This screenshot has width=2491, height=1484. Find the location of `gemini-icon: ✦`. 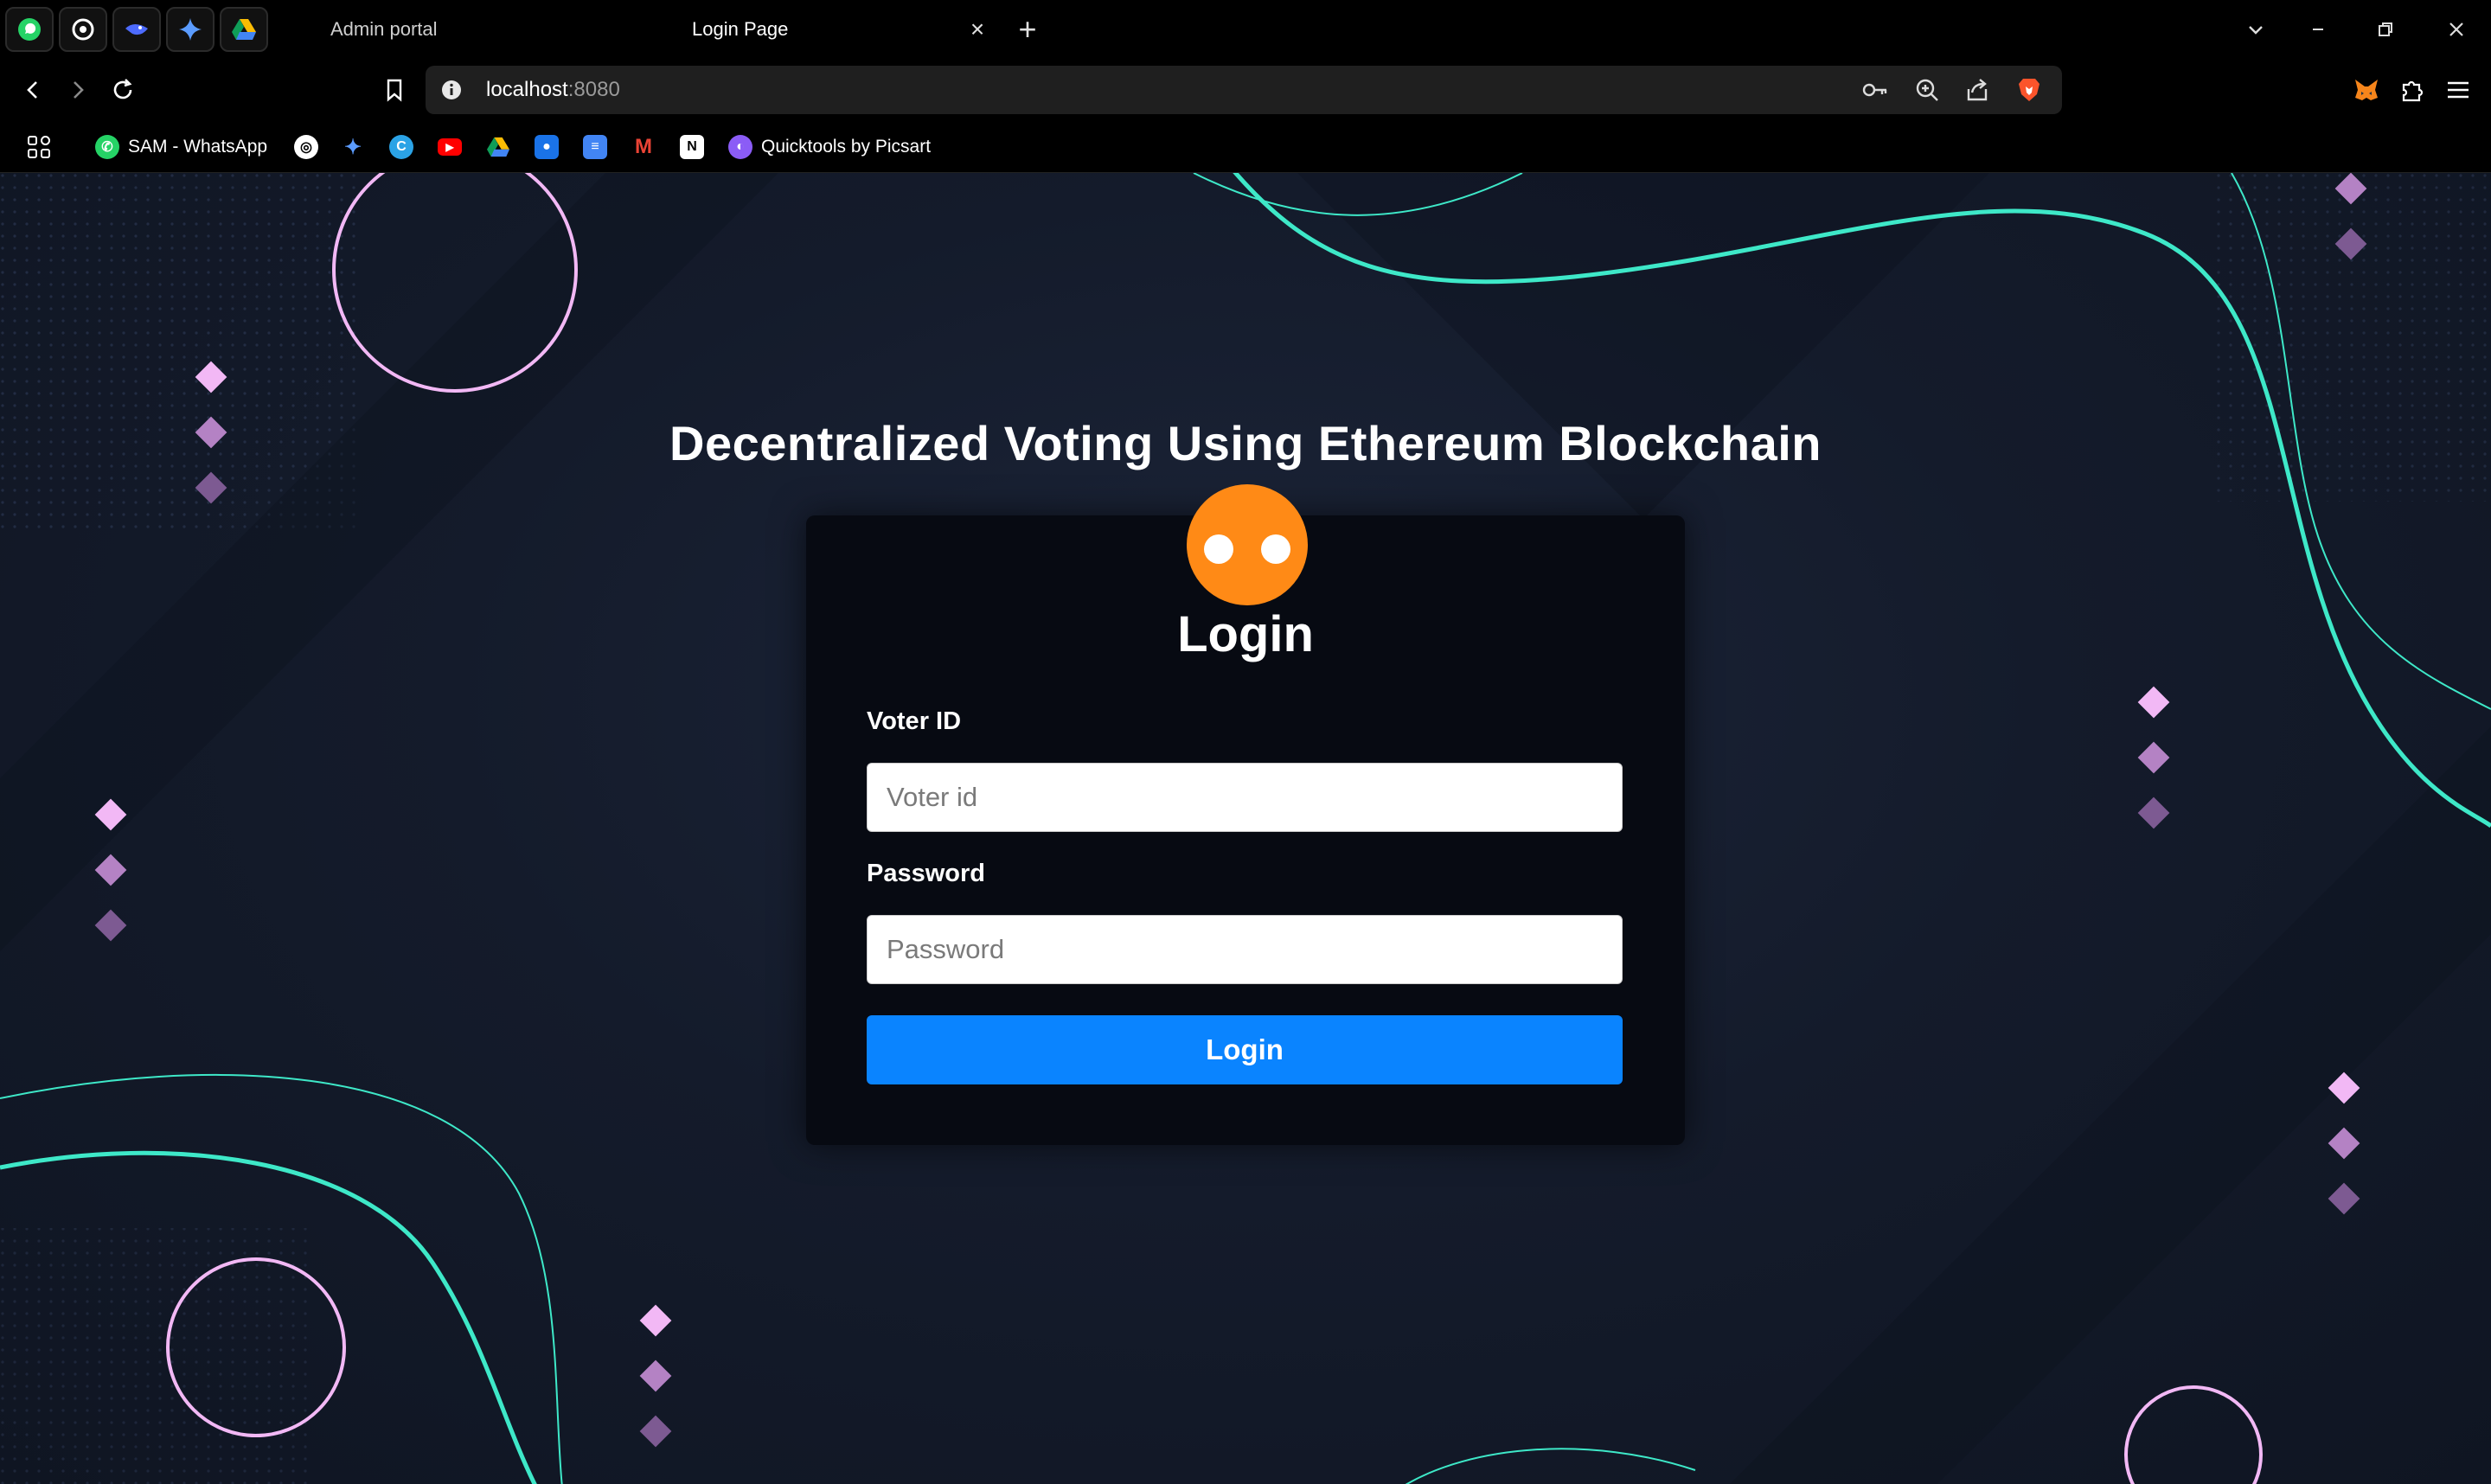

gemini-icon: ✦ is located at coordinates (352, 147).